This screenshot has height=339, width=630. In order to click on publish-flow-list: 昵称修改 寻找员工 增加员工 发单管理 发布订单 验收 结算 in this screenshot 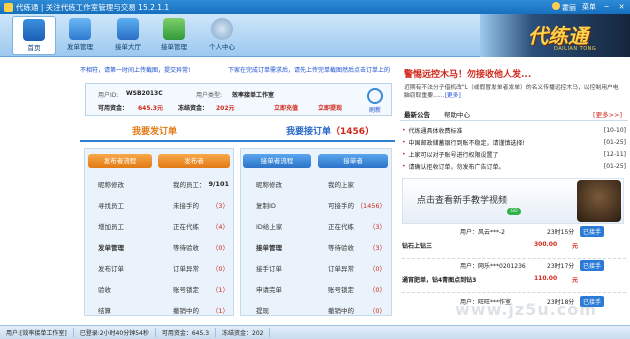, I will do `click(126, 246)`.